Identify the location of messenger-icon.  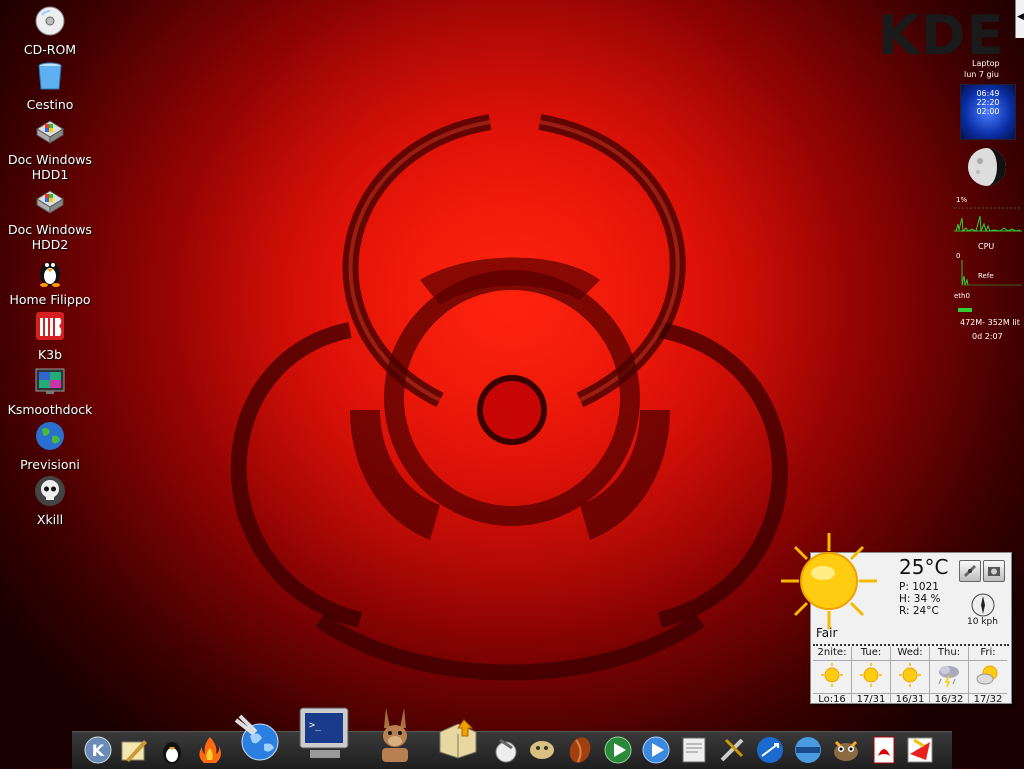
(542, 750).